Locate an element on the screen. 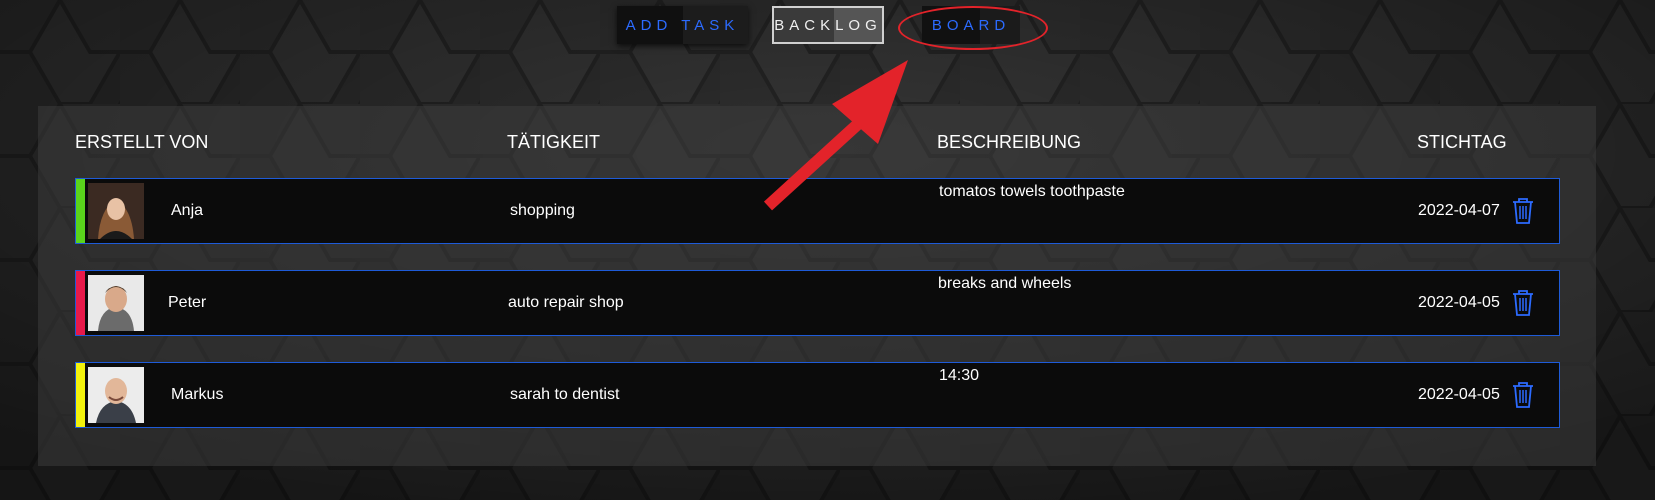 This screenshot has width=1655, height=500. activity-text: sarah to dentist is located at coordinates (565, 394).